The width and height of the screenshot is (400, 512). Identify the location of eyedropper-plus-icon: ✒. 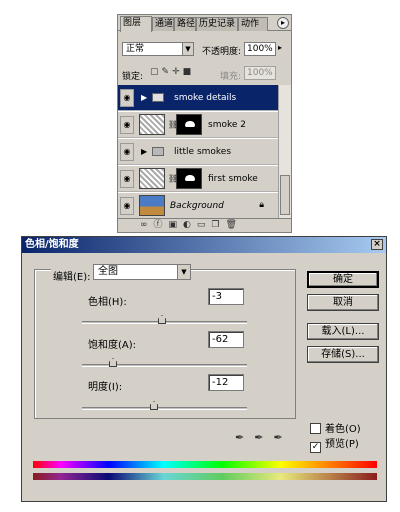
(263, 437).